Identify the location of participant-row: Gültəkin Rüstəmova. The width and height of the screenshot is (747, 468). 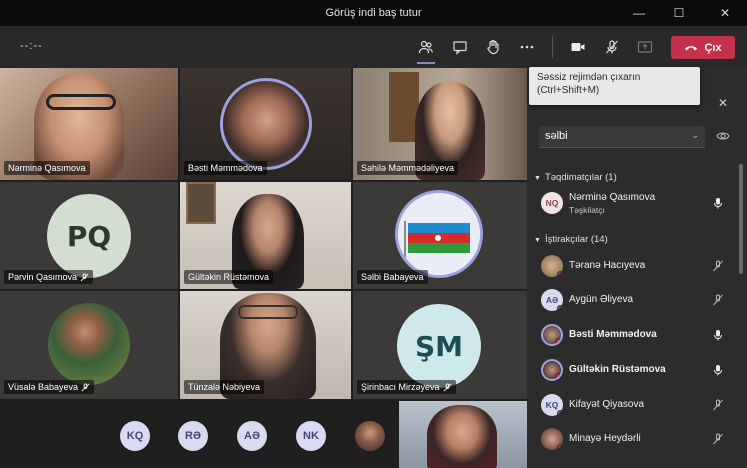
(632, 371).